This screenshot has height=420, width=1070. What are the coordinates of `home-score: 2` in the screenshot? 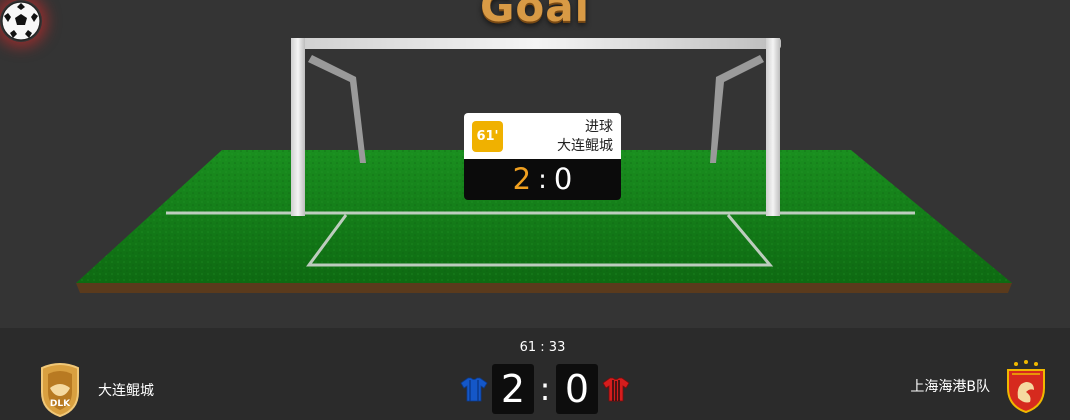 It's located at (513, 389).